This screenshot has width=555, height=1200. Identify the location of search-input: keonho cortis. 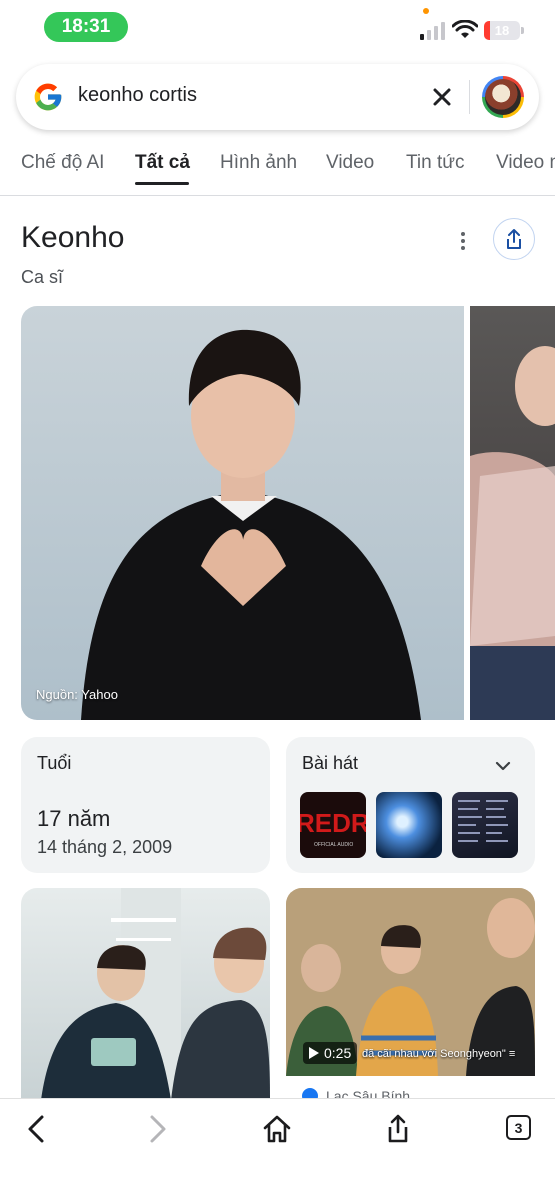
(137, 95).